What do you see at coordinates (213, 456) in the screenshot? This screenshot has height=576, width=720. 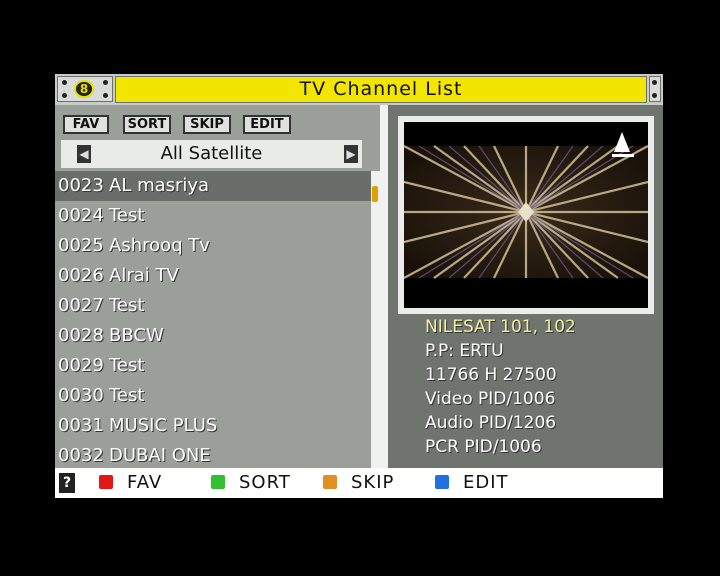 I see `channel-row: 0032 DUBAI ONE` at bounding box center [213, 456].